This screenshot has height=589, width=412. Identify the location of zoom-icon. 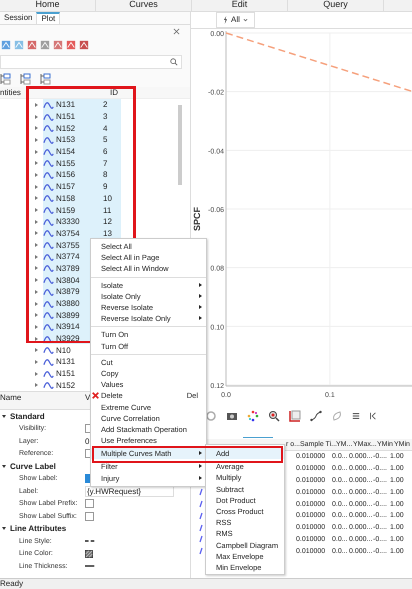
(274, 416).